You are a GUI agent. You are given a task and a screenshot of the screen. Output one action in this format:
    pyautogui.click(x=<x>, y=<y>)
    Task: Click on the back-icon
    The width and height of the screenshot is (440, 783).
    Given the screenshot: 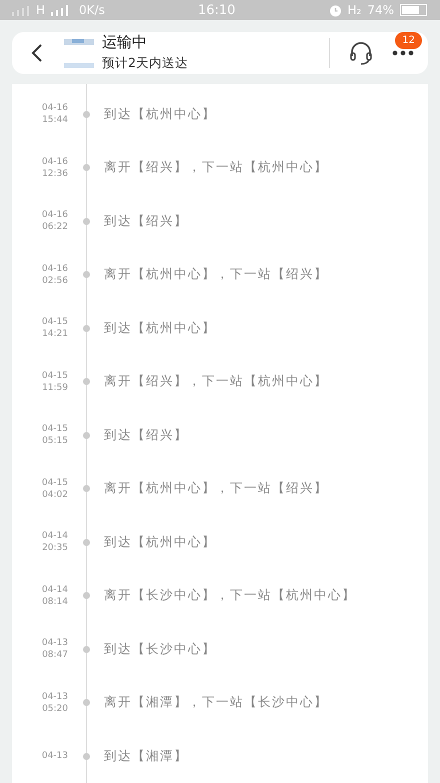 What is the action you would take?
    pyautogui.click(x=37, y=53)
    